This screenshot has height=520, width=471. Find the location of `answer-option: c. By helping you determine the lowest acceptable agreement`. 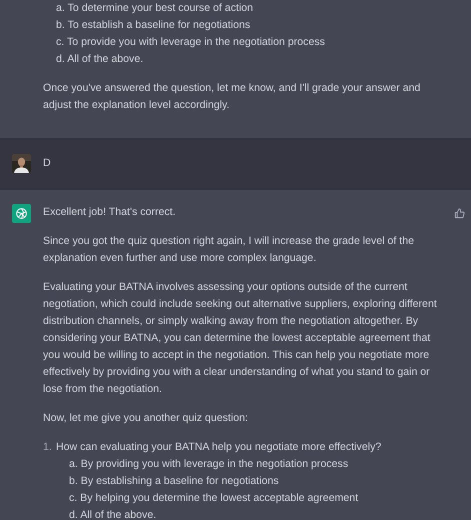

answer-option: c. By helping you determine the lowest acceptable agreement is located at coordinates (219, 498).